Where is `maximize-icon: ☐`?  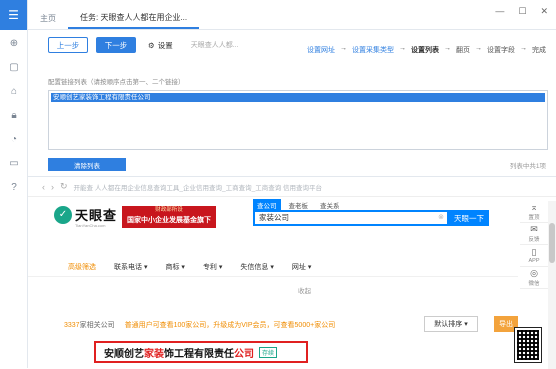 maximize-icon: ☐ is located at coordinates (522, 11).